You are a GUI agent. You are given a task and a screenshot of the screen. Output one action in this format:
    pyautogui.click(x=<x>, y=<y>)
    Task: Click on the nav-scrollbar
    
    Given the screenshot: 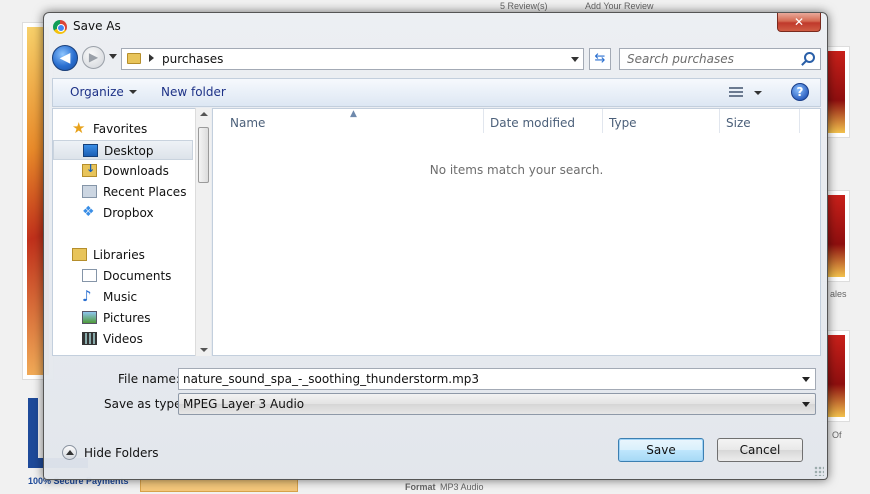 What is the action you would take?
    pyautogui.click(x=203, y=232)
    